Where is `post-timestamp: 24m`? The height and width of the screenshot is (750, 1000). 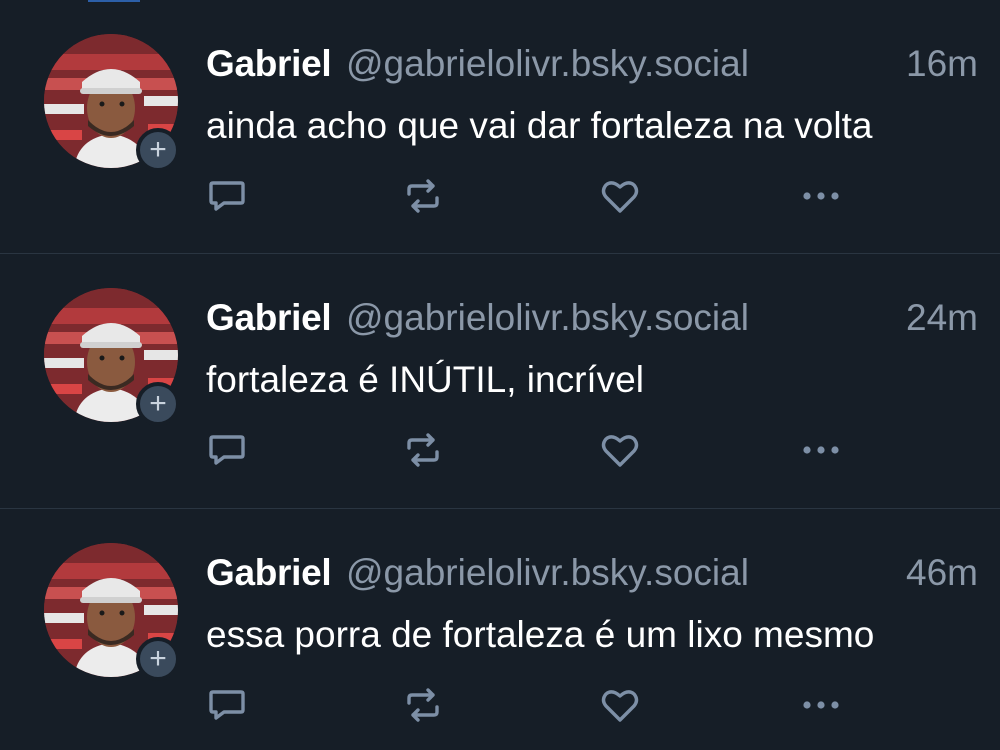 post-timestamp: 24m is located at coordinates (942, 318).